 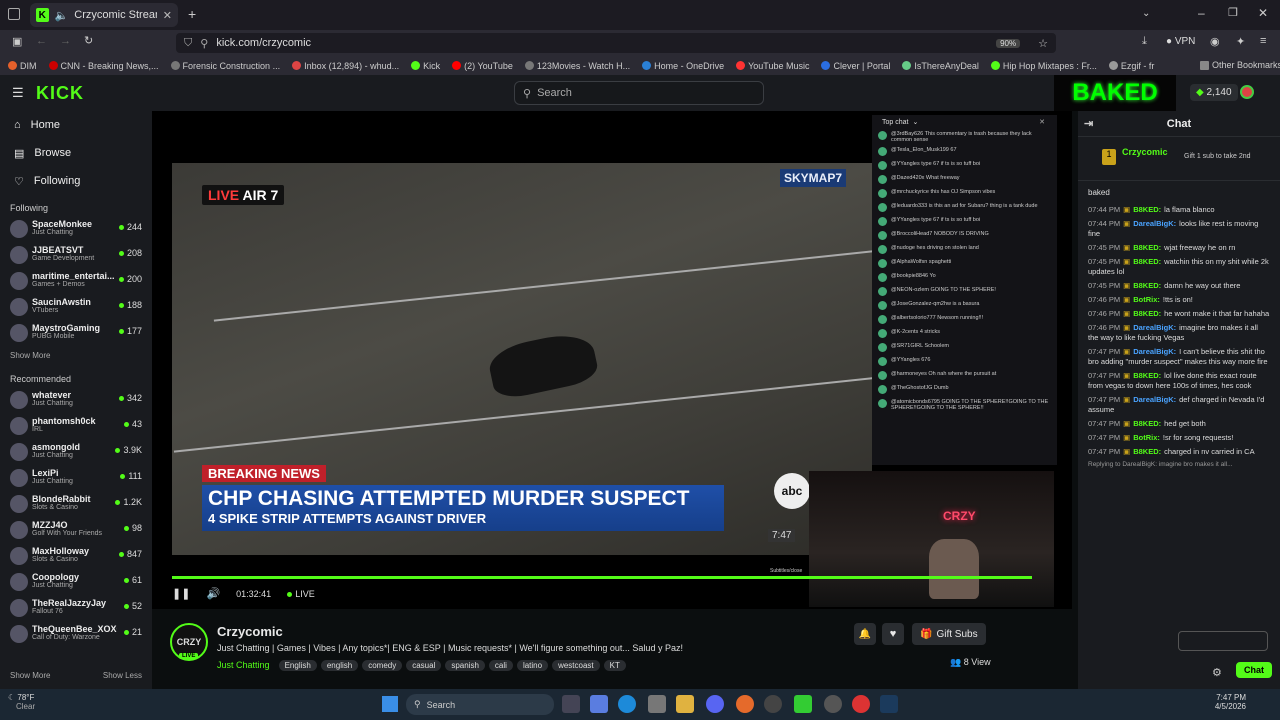 I want to click on sidebar-channel: TheRealJazzyJay Fallout 76 52, so click(x=76, y=609).